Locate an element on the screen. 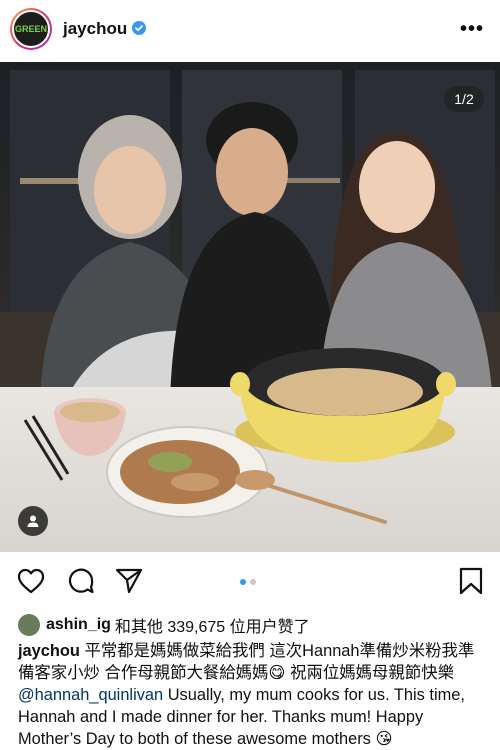 The width and height of the screenshot is (500, 750). verified-icon is located at coordinates (139, 28).